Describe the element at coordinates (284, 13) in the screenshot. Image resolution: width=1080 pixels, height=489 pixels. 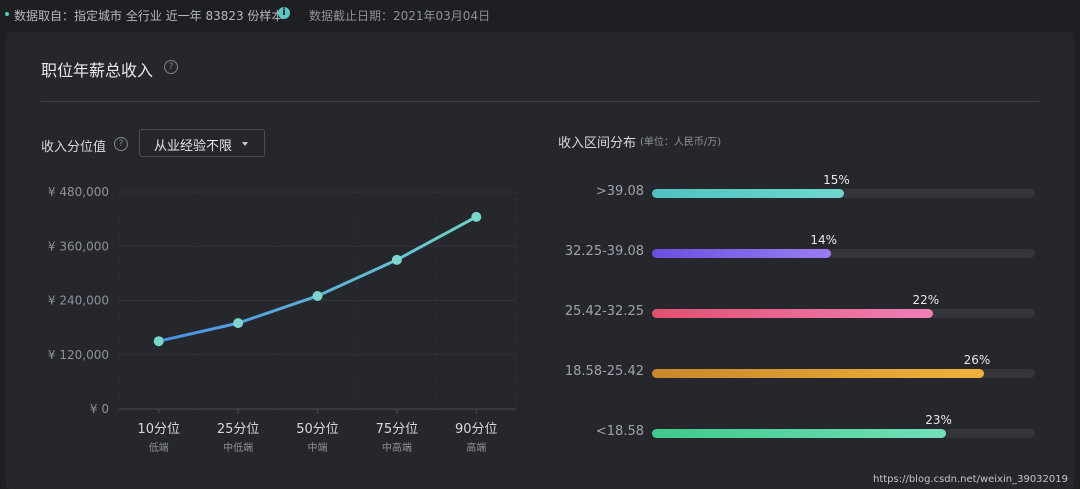
I see `info-icon: i` at that location.